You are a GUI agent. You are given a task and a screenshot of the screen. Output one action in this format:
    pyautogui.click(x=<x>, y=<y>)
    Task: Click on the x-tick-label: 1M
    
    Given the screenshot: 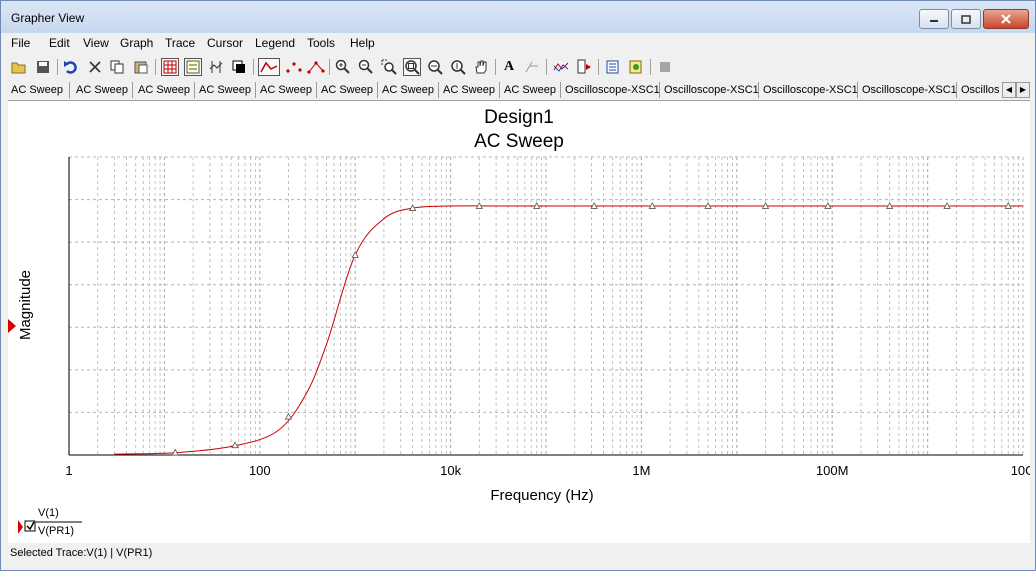 What is the action you would take?
    pyautogui.click(x=641, y=470)
    